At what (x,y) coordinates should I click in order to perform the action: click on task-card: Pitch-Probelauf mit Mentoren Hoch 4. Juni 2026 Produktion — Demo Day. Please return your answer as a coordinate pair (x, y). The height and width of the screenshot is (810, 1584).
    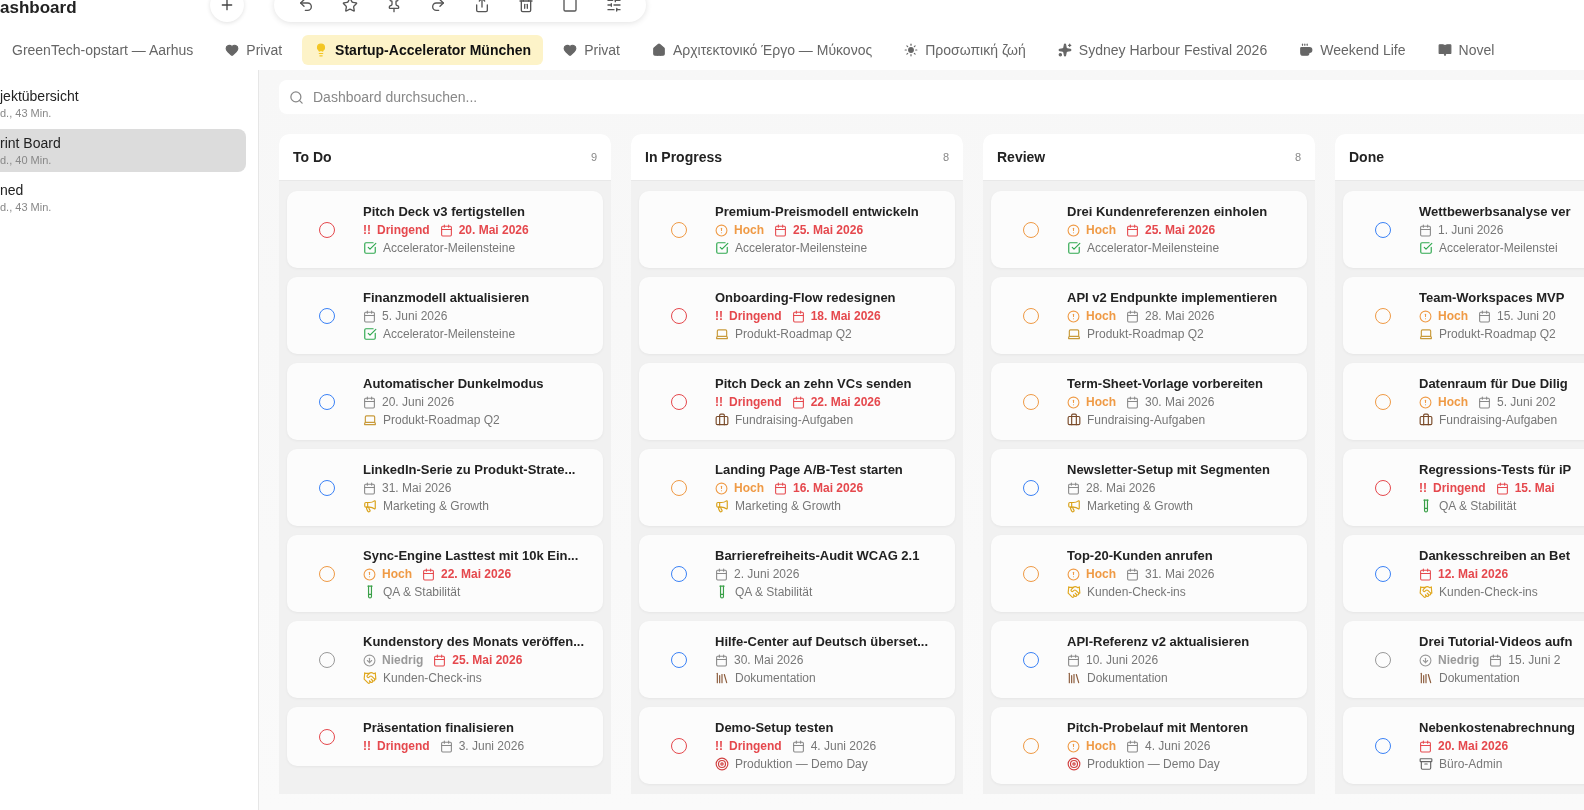
    Looking at the image, I should click on (1149, 745).